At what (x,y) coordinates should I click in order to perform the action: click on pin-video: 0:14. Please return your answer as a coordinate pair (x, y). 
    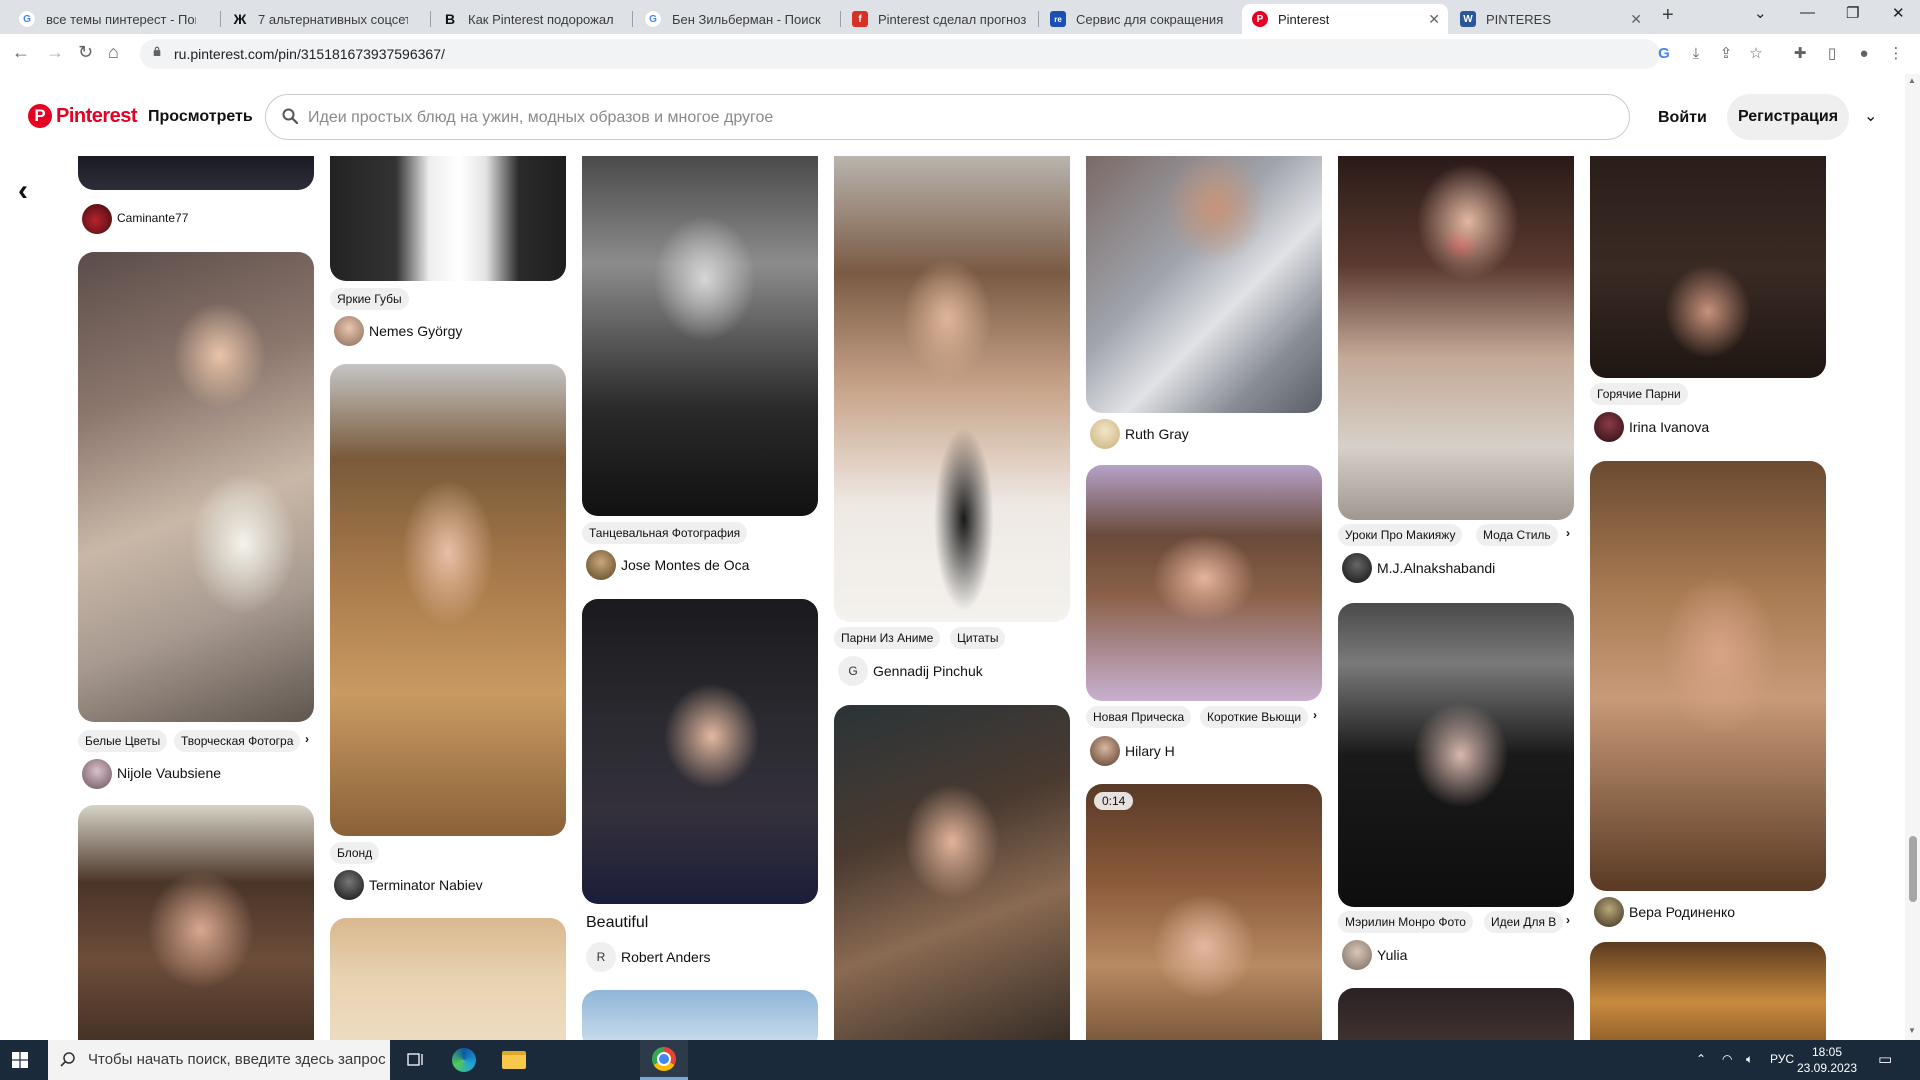
    Looking at the image, I should click on (1204, 912).